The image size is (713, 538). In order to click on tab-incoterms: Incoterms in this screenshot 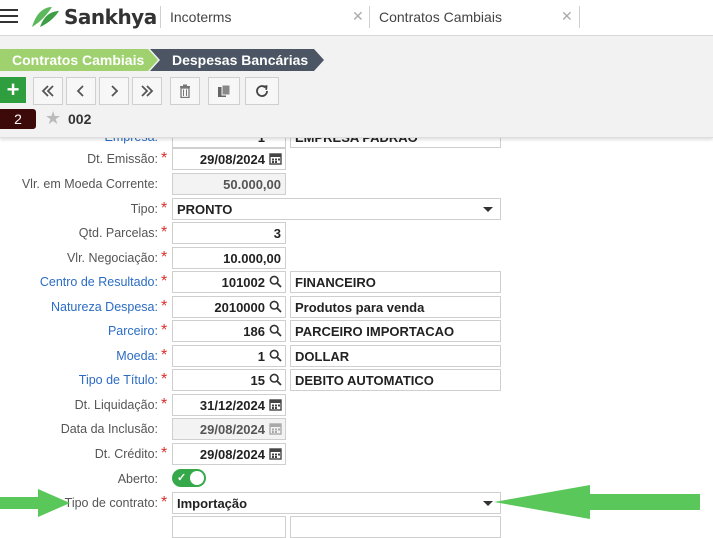, I will do `click(200, 17)`.